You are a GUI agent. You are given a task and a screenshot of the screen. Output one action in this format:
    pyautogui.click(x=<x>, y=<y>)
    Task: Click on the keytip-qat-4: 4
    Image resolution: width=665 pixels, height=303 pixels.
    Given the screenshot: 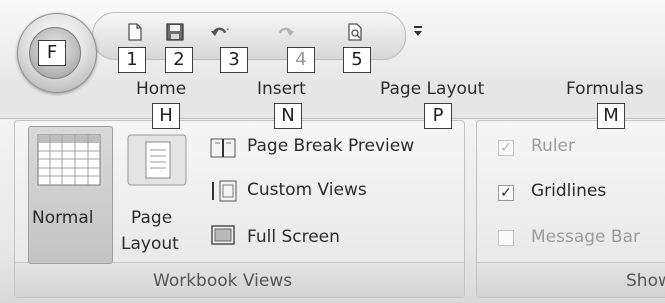 What is the action you would take?
    pyautogui.click(x=301, y=60)
    